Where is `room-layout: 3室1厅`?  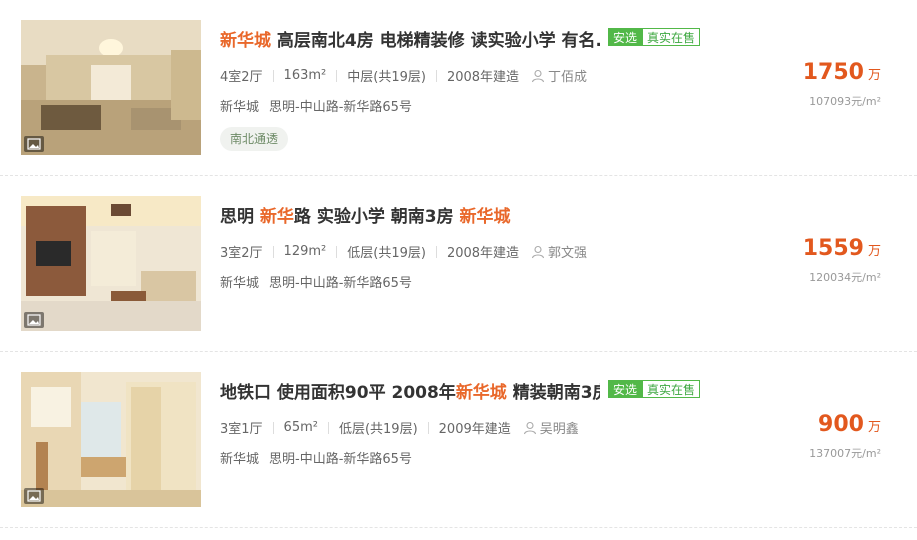
room-layout: 3室1厅 is located at coordinates (241, 429).